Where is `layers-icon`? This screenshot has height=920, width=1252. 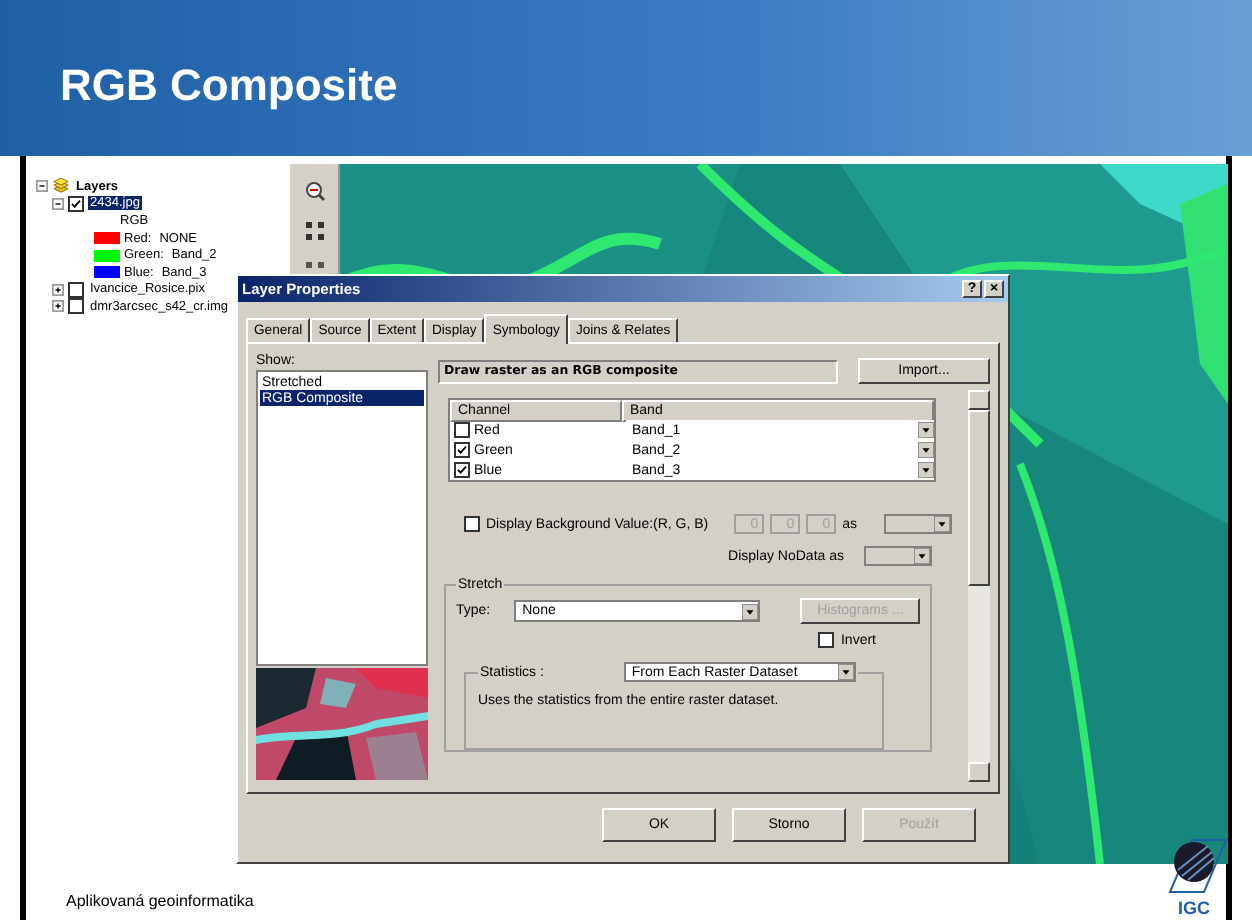
layers-icon is located at coordinates (61, 186).